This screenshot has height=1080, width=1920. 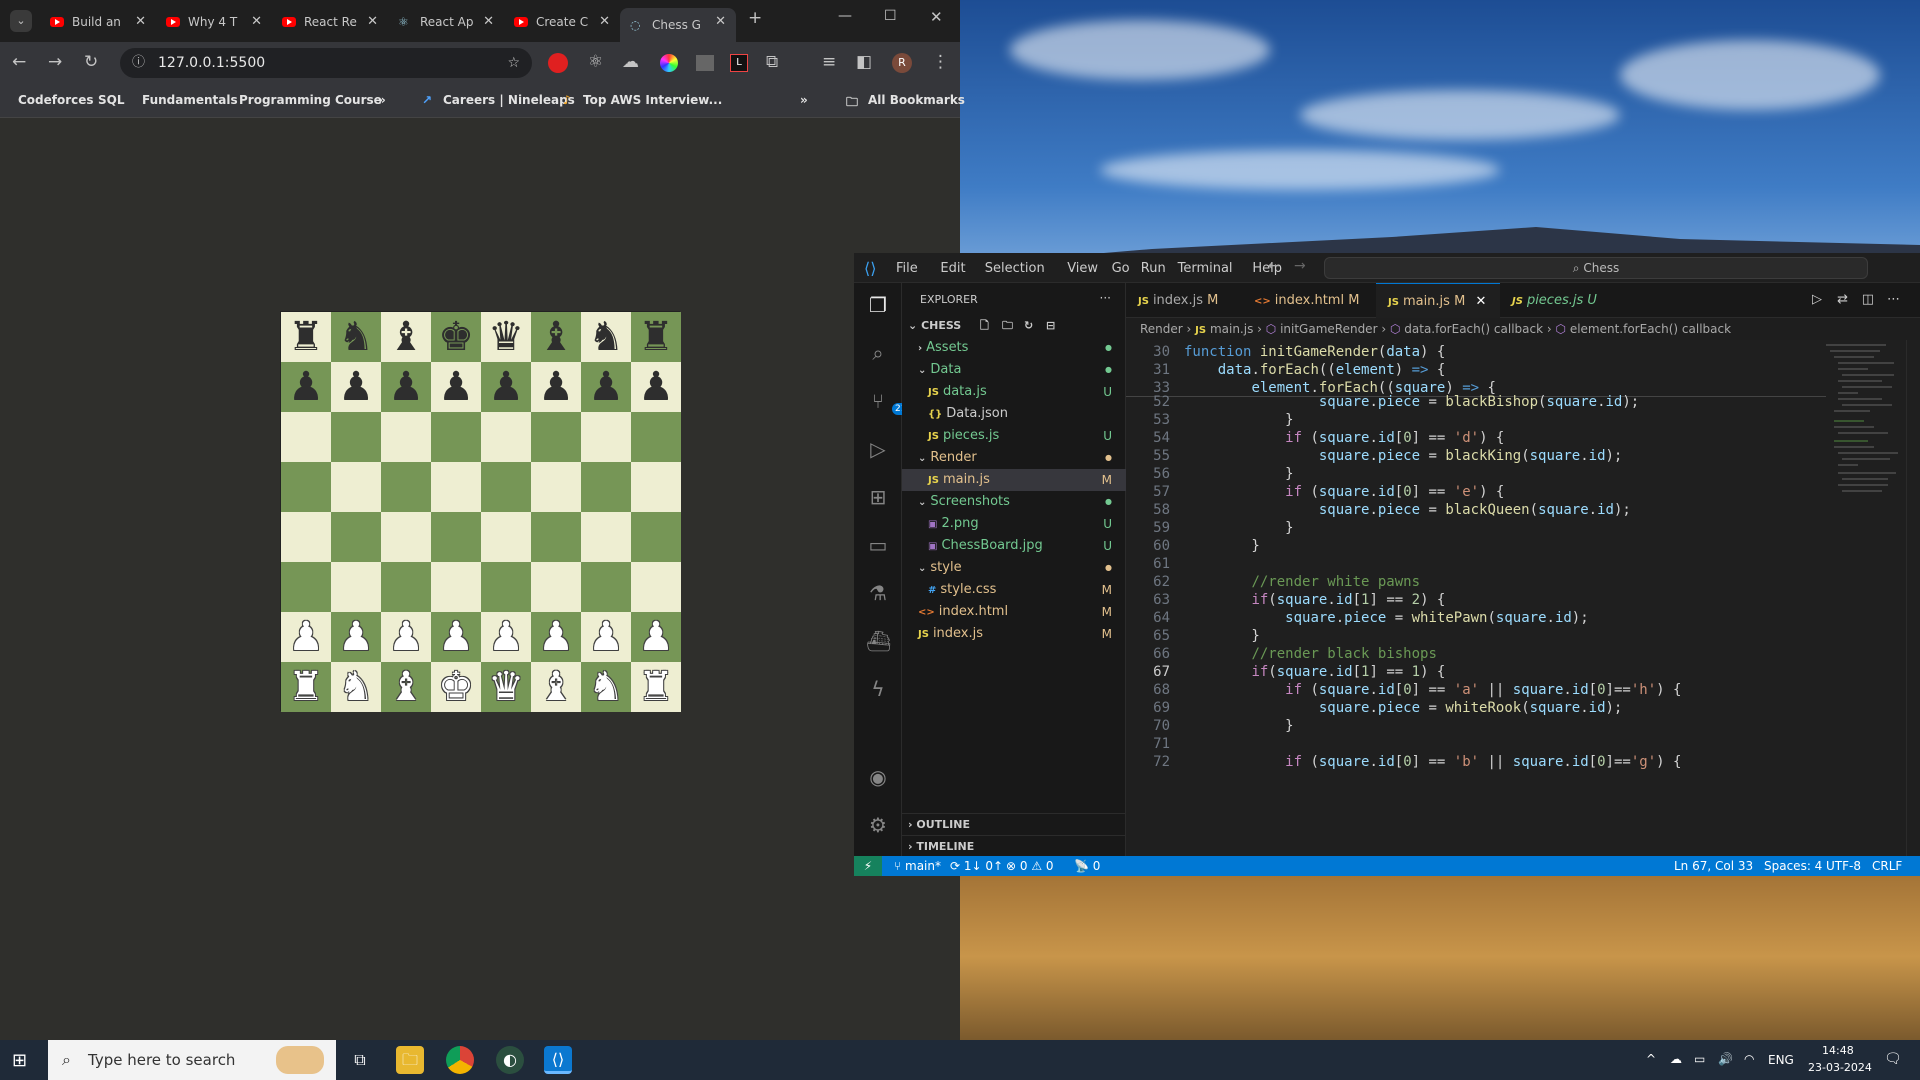 I want to click on bookmark-sql: SQL, so click(x=111, y=100).